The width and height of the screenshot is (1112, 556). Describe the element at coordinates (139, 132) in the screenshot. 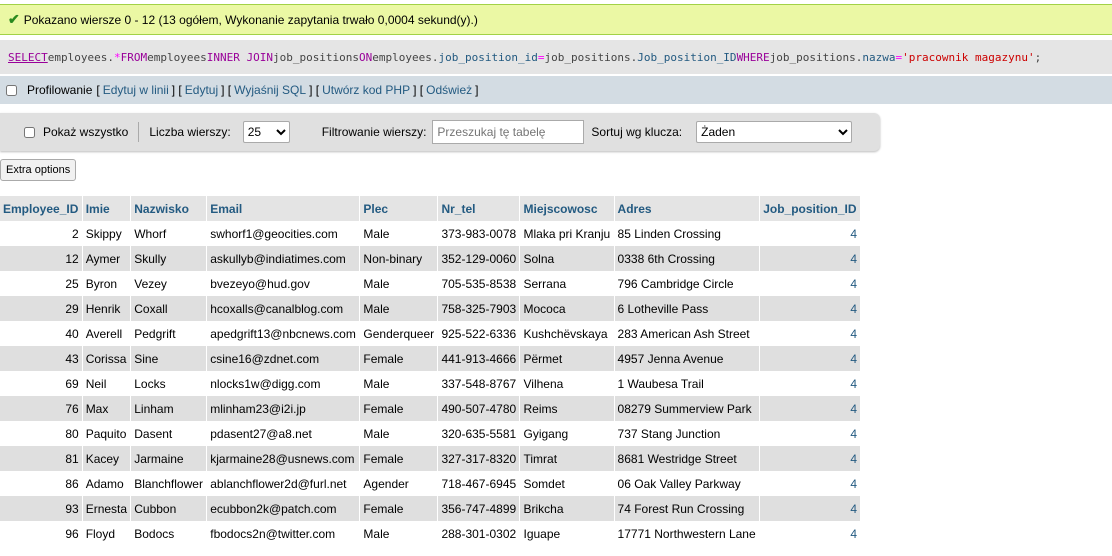

I see `divider` at that location.